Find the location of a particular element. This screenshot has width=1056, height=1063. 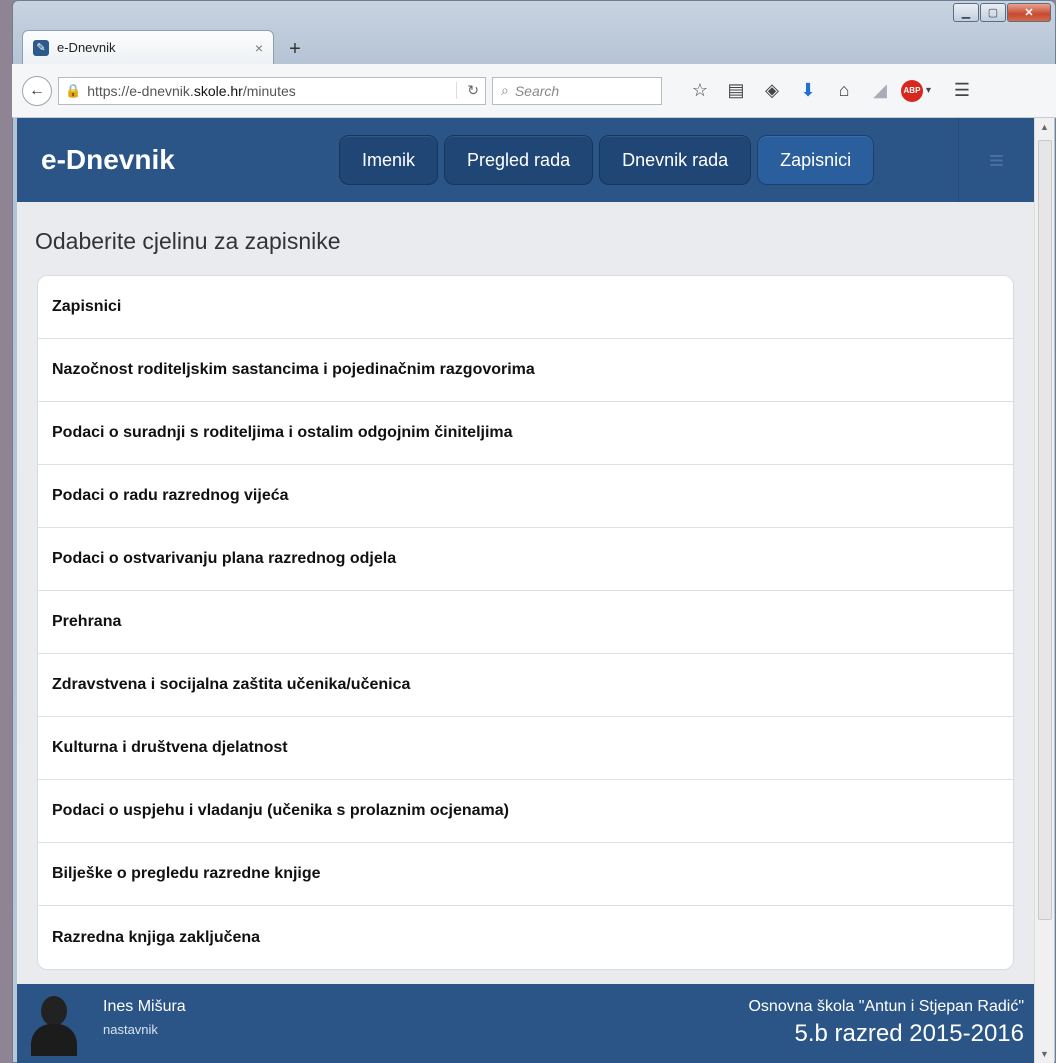

bookmark-star-icon: ☆ is located at coordinates (700, 91).